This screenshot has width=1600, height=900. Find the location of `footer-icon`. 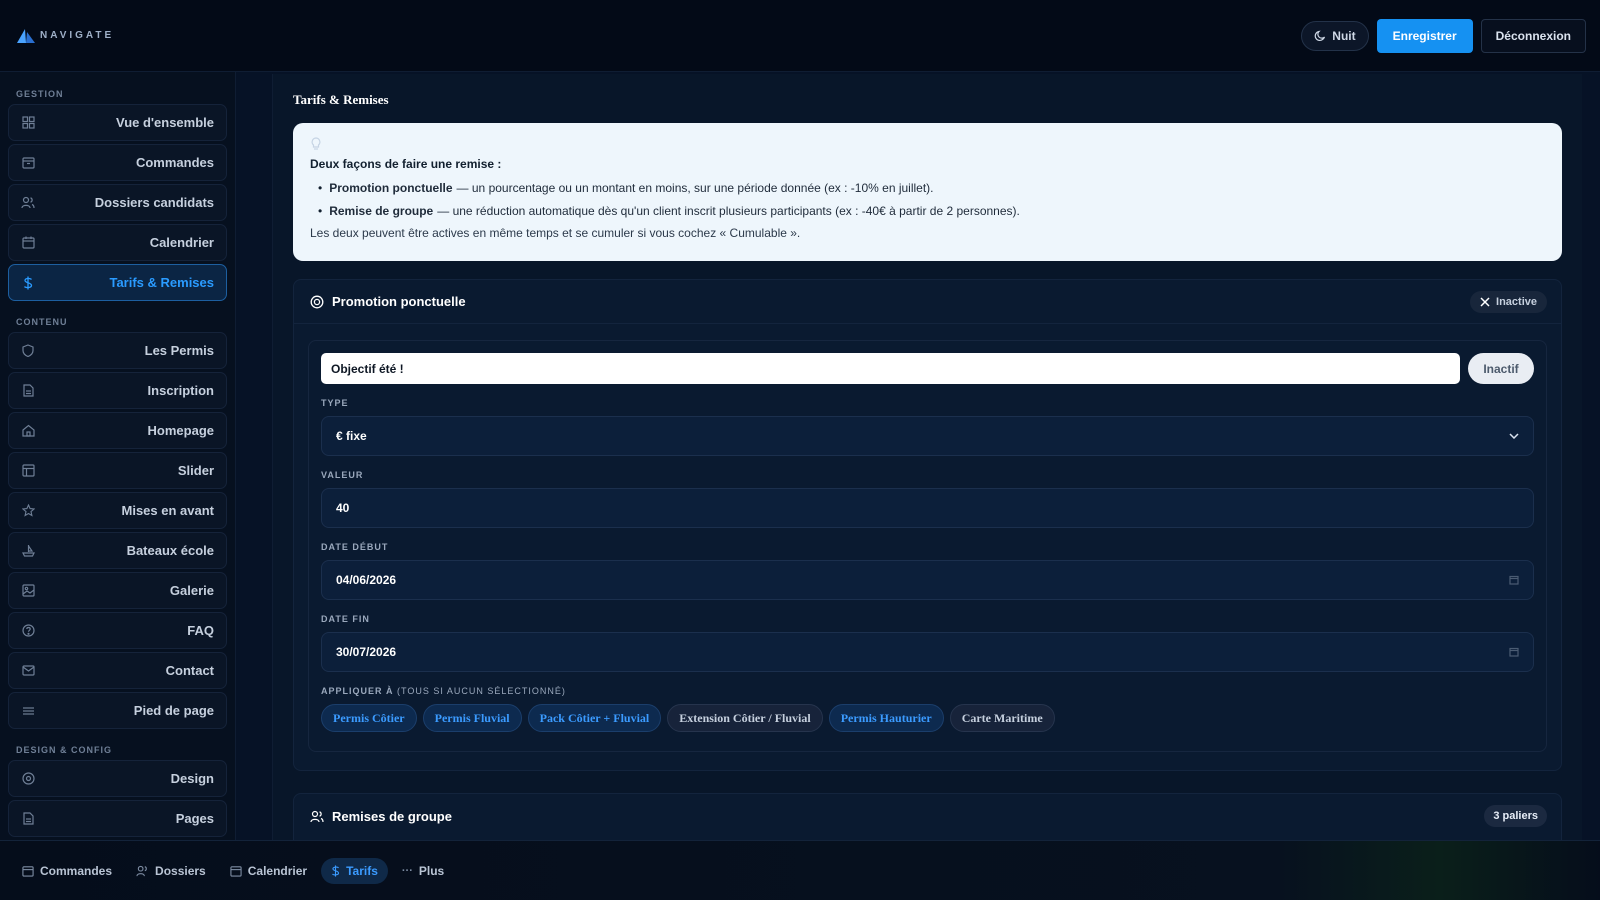

footer-icon is located at coordinates (28, 711).